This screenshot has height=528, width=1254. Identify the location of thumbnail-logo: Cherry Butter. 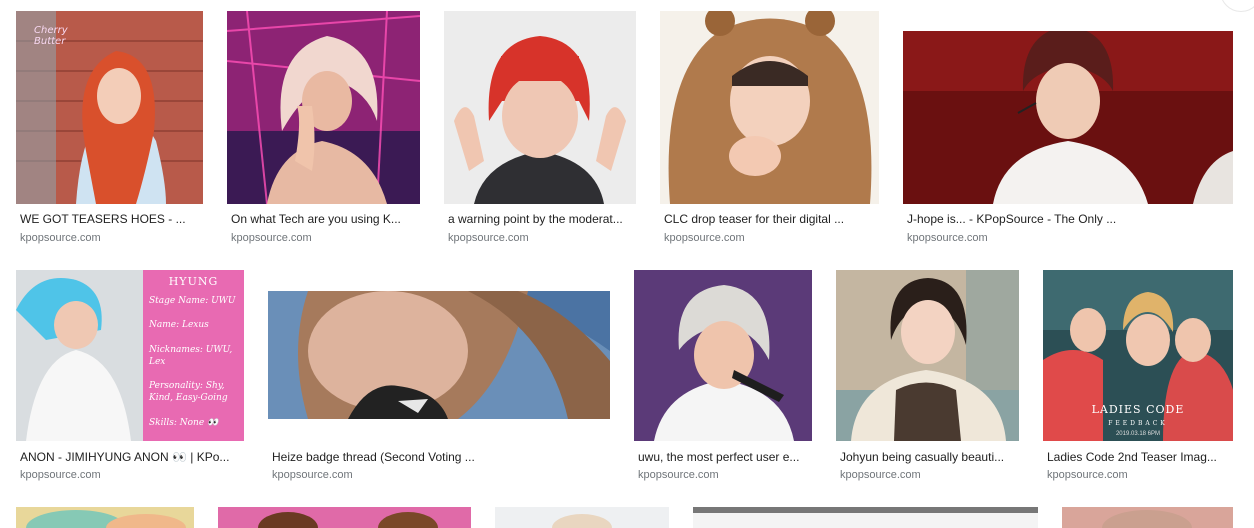
(51, 36).